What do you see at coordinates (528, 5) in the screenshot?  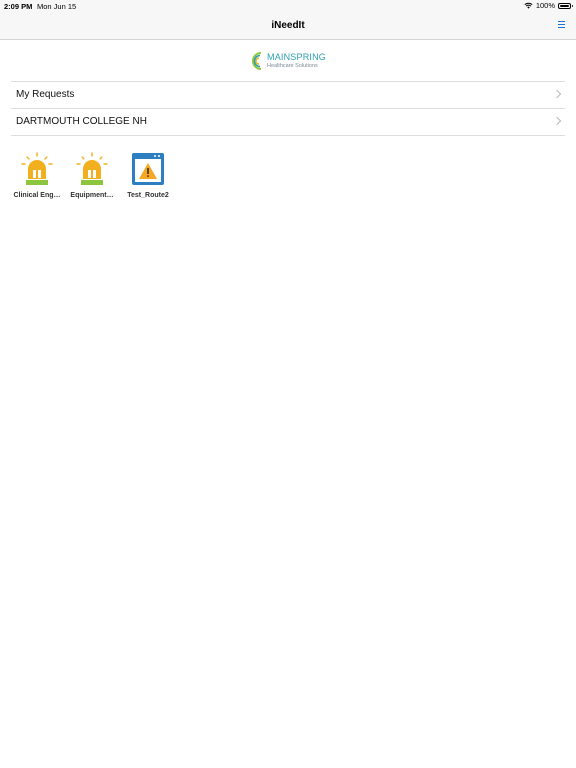 I see `wifi-icon` at bounding box center [528, 5].